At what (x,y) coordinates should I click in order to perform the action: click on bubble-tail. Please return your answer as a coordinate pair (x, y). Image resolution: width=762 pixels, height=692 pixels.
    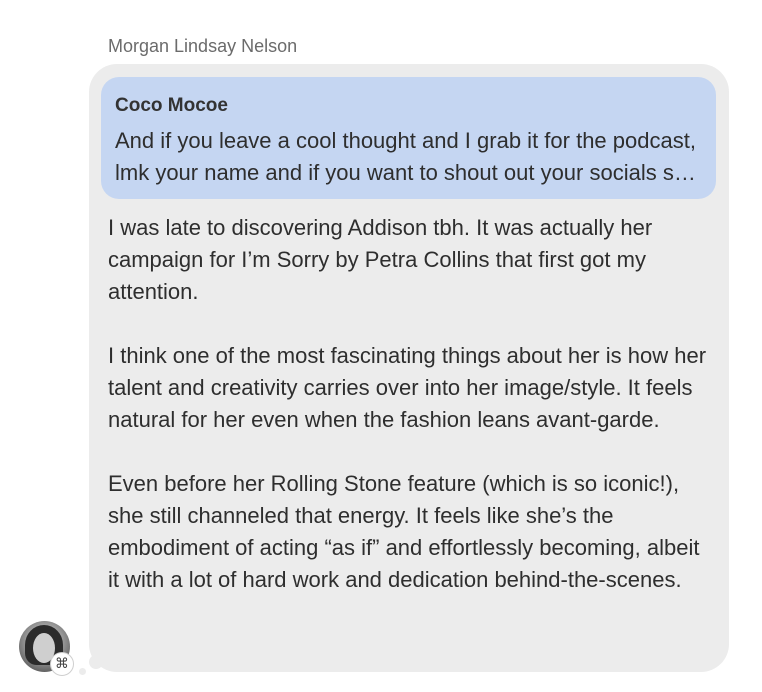
    Looking at the image, I should click on (96, 662).